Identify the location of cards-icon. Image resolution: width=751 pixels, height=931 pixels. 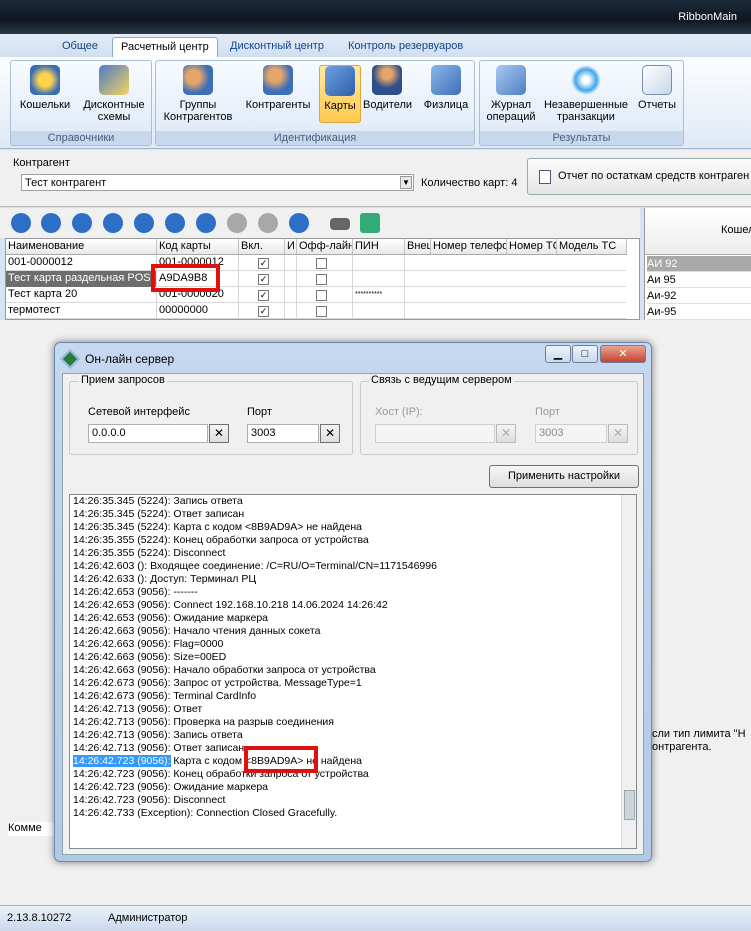
(340, 81).